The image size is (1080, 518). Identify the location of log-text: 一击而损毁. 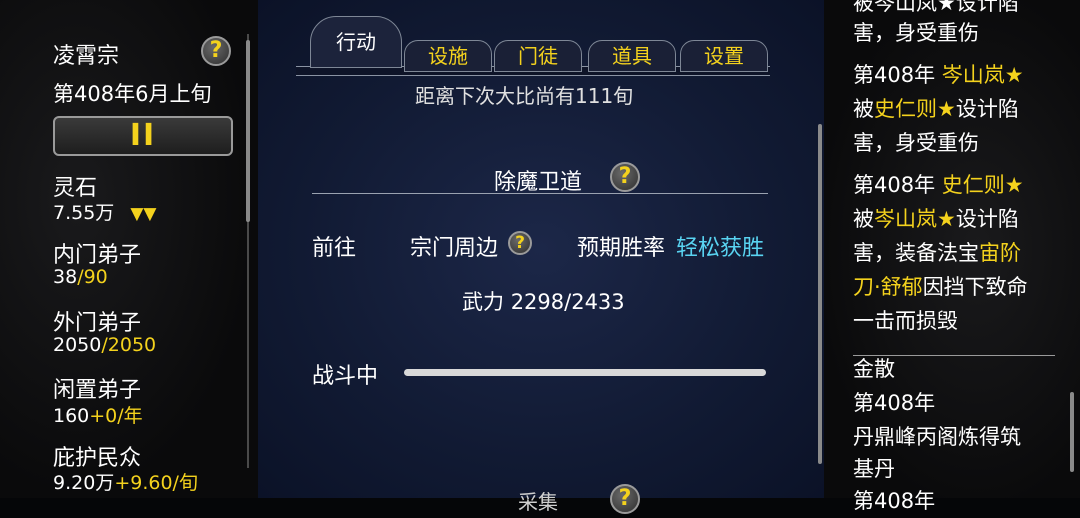
(905, 321).